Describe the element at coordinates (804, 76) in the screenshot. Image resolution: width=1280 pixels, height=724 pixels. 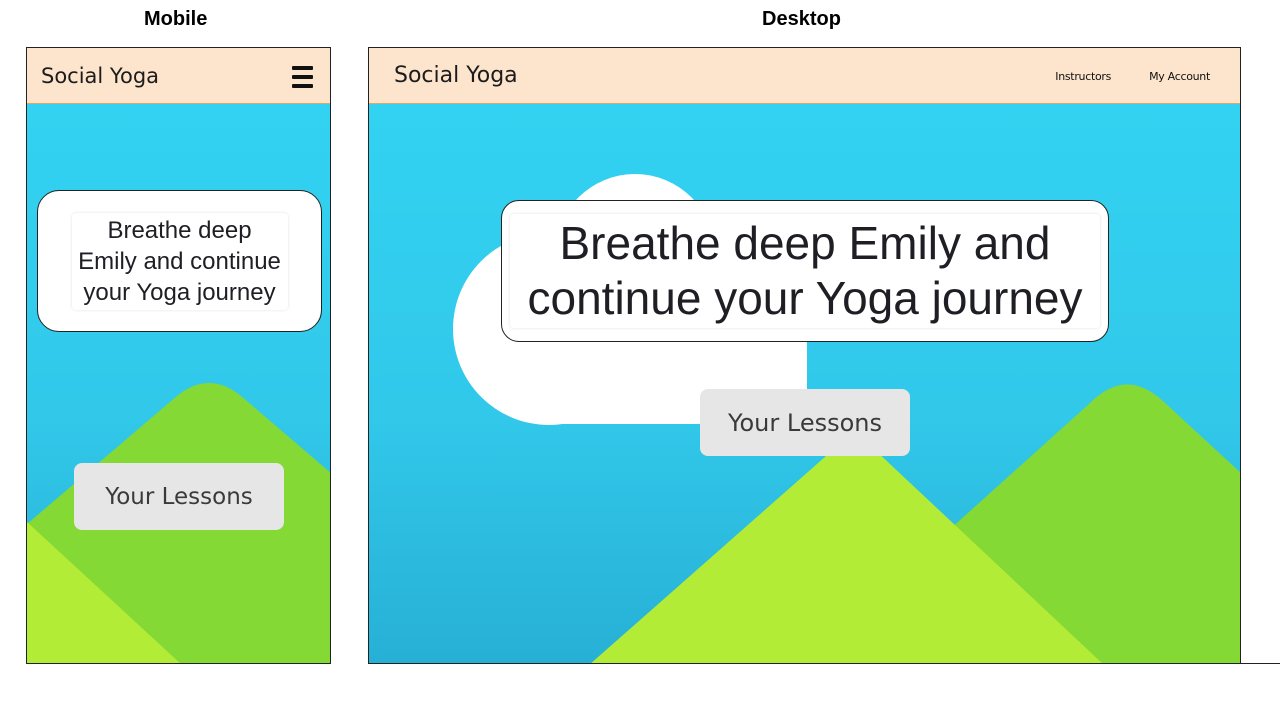
I see `desktop-header: Social Yoga Instructors My Account` at that location.